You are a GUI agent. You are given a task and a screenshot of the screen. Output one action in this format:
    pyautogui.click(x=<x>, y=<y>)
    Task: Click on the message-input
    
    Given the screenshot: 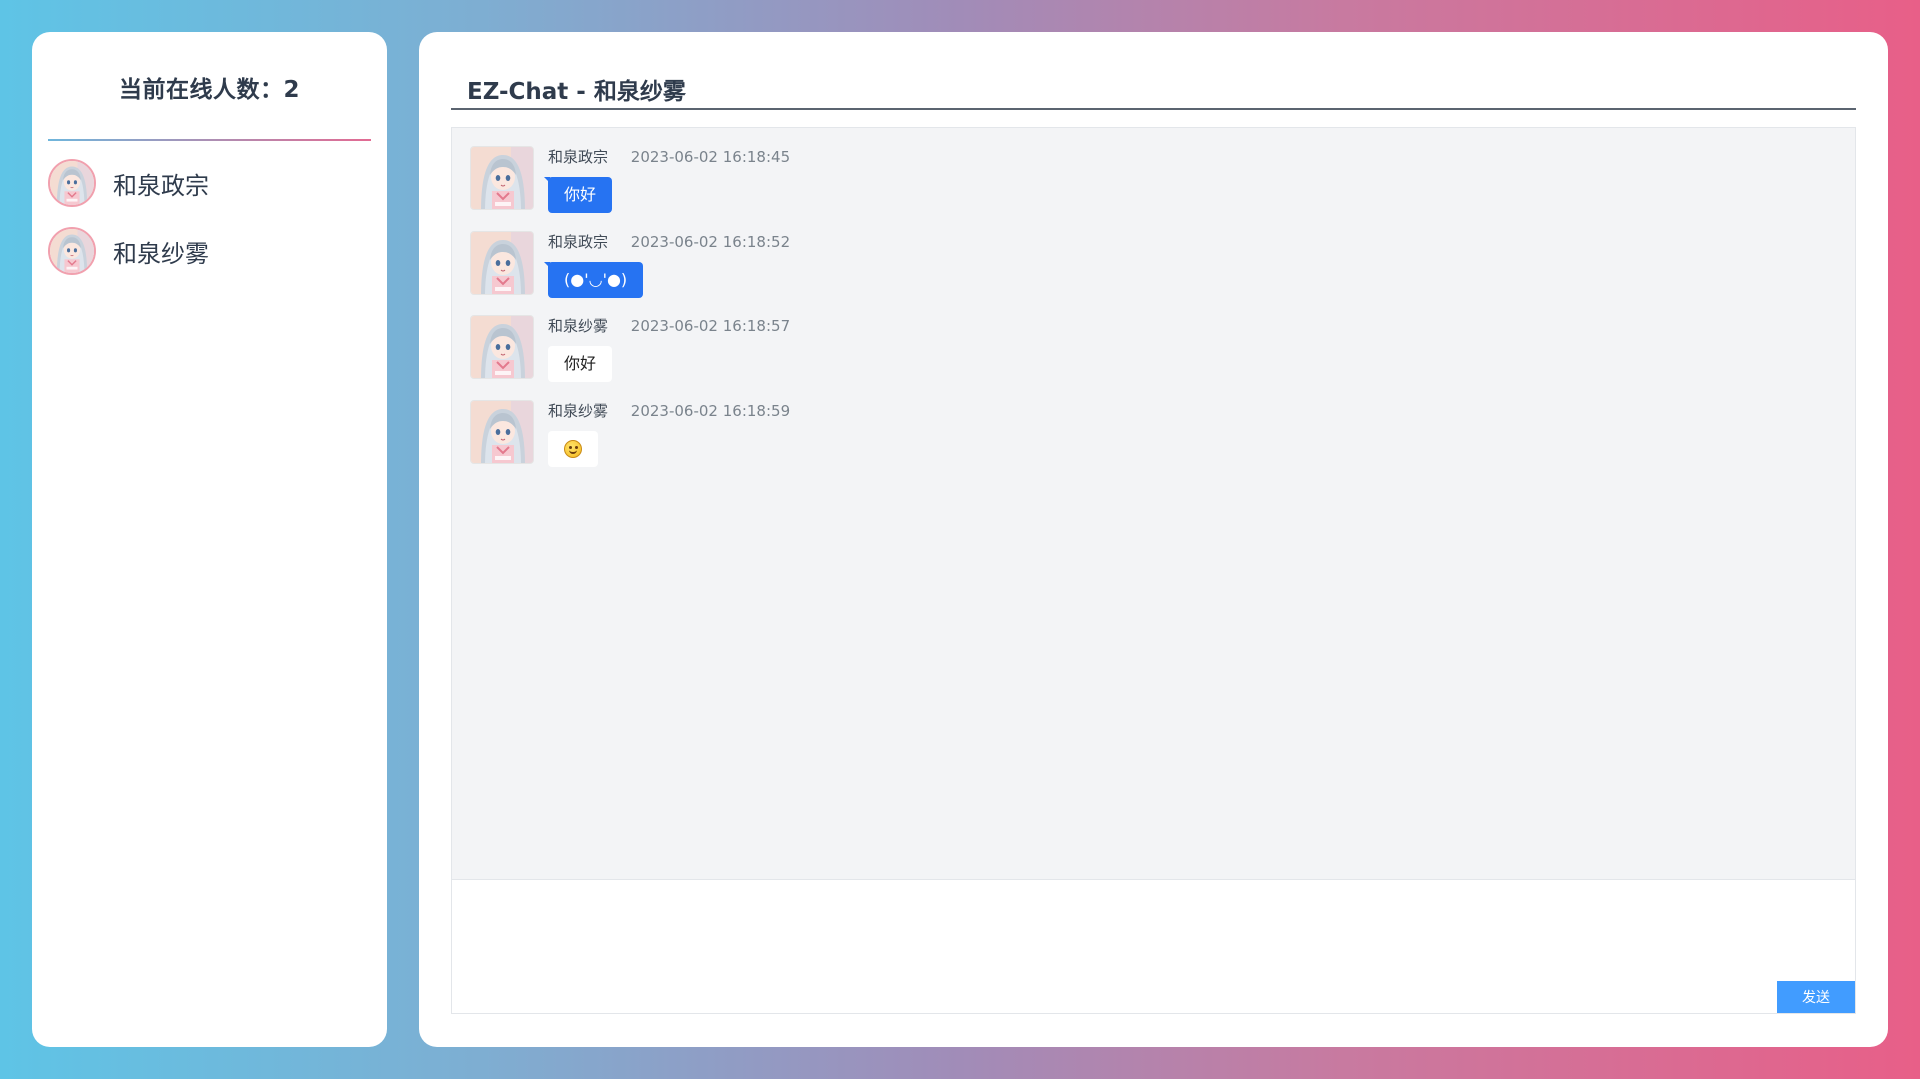 What is the action you would take?
    pyautogui.click(x=1153, y=946)
    